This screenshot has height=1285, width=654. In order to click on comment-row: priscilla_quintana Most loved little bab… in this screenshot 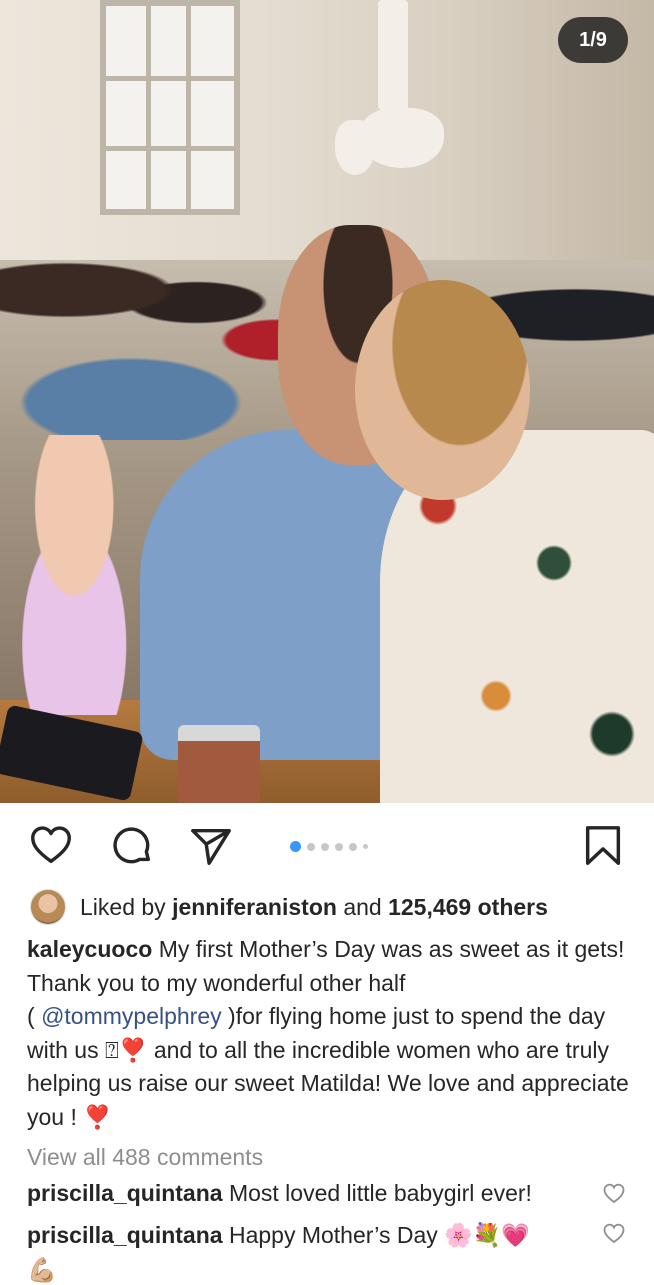, I will do `click(312, 1193)`.